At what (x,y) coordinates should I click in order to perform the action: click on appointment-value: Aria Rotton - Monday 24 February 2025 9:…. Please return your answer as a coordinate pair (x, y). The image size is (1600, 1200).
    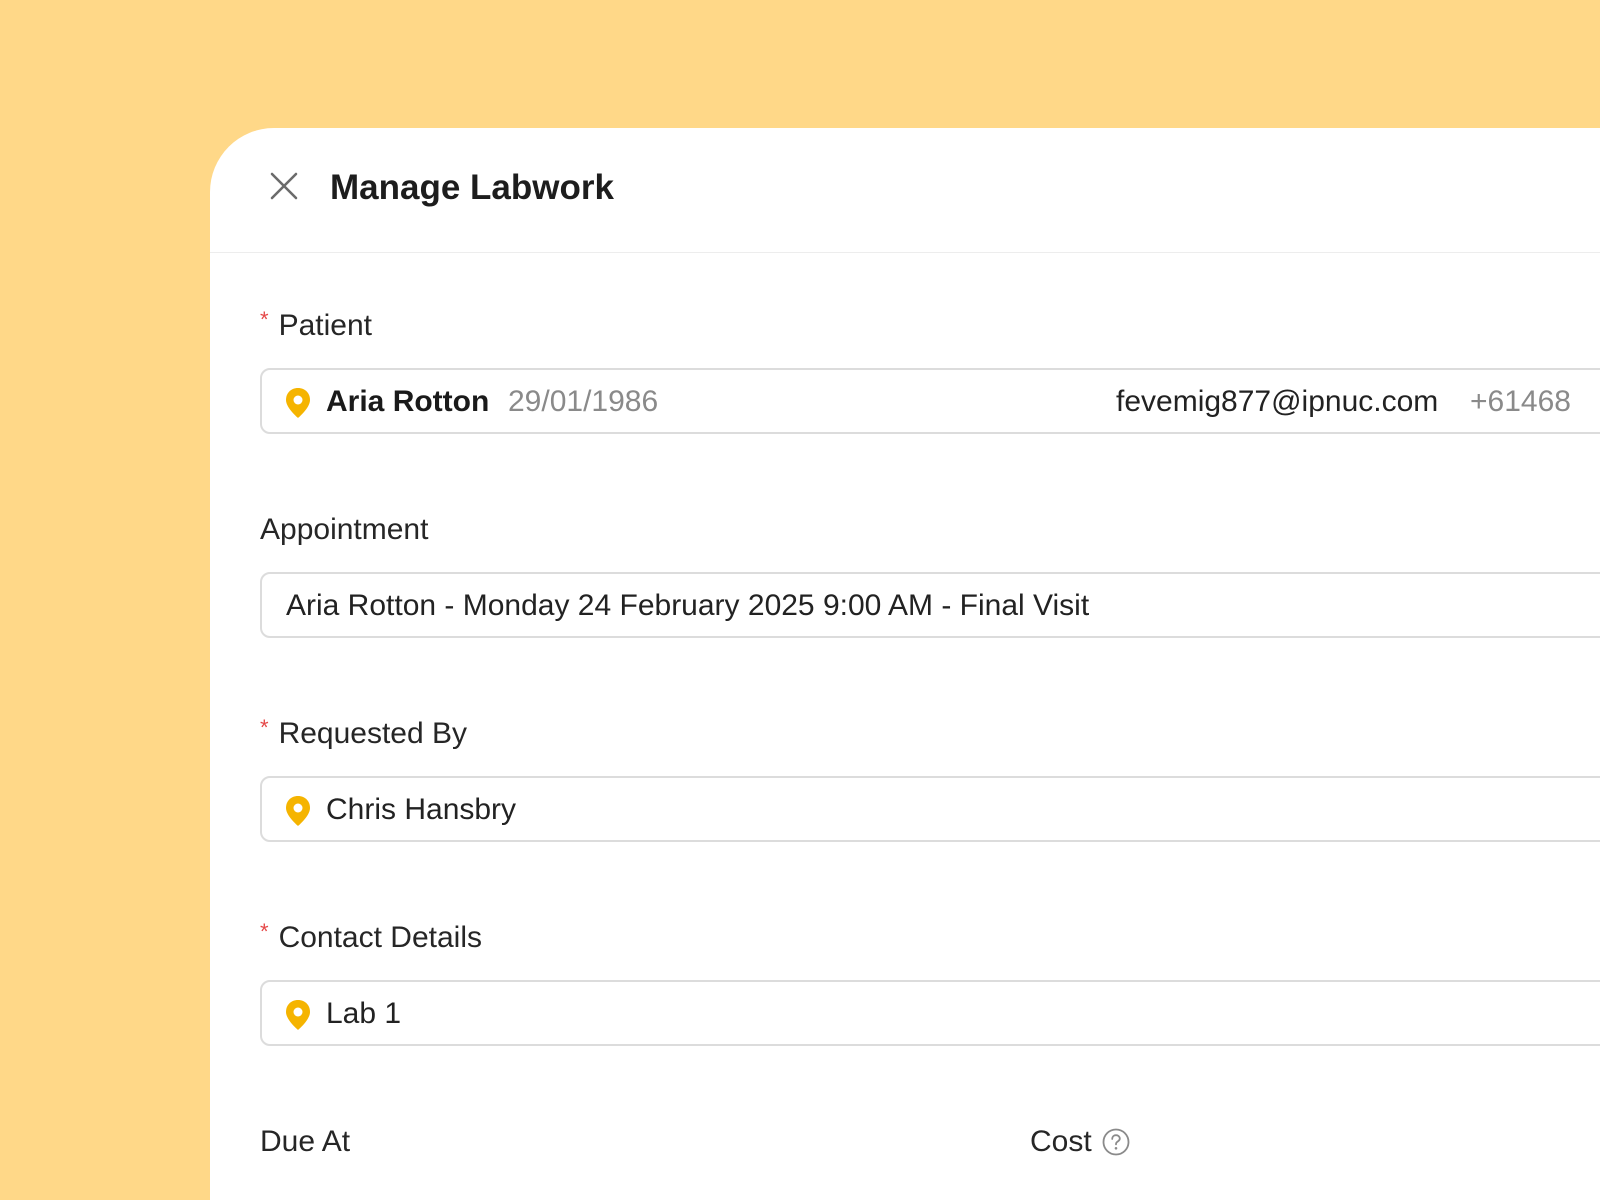
    Looking at the image, I should click on (688, 605).